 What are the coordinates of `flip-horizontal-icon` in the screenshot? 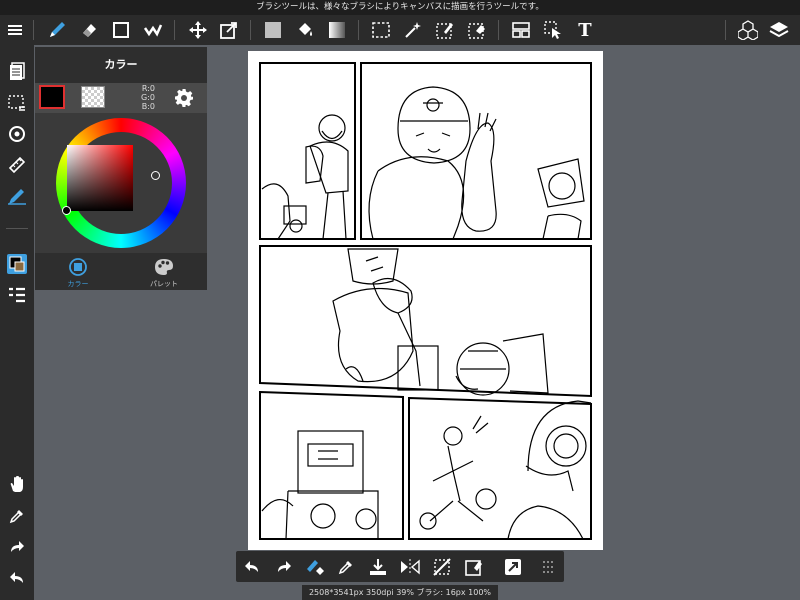 It's located at (410, 566).